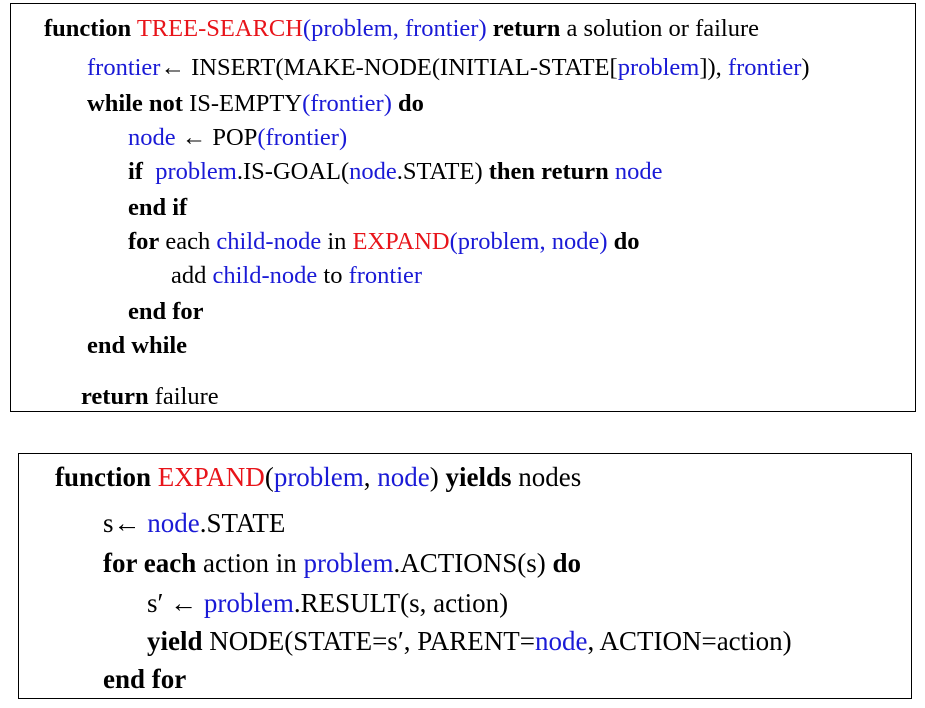 This screenshot has width=925, height=708. Describe the element at coordinates (689, 641) in the screenshot. I see `code-token: , ACTION=action)` at that location.